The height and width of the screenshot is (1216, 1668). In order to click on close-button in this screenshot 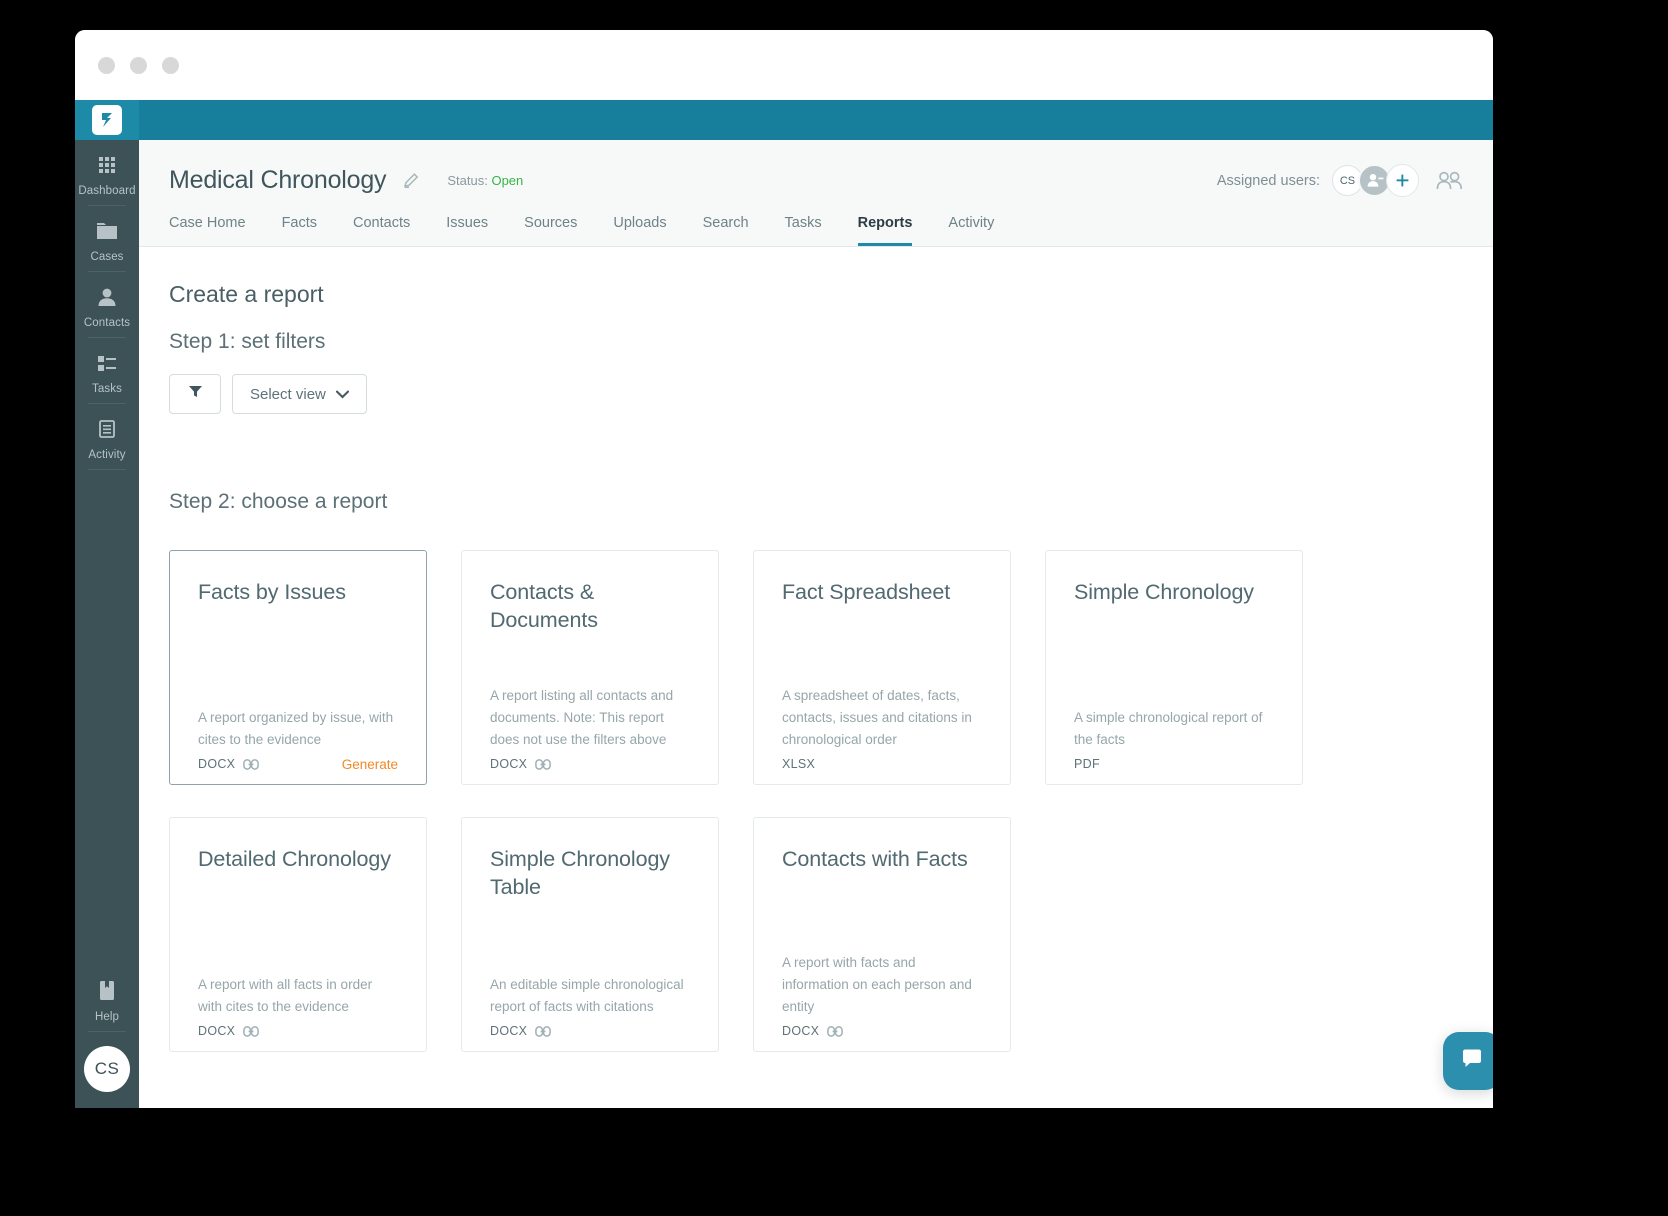, I will do `click(106, 65)`.